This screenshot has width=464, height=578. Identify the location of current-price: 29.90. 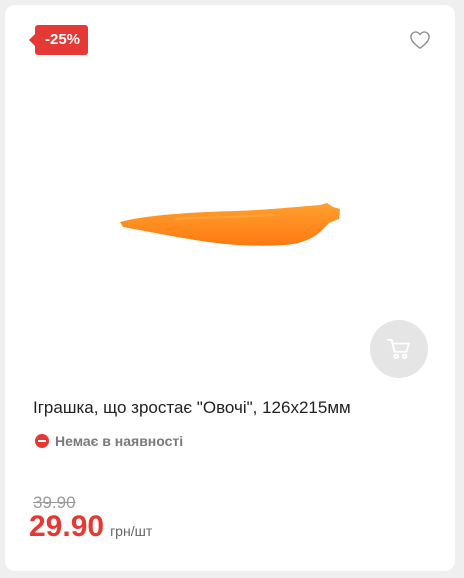
(67, 526).